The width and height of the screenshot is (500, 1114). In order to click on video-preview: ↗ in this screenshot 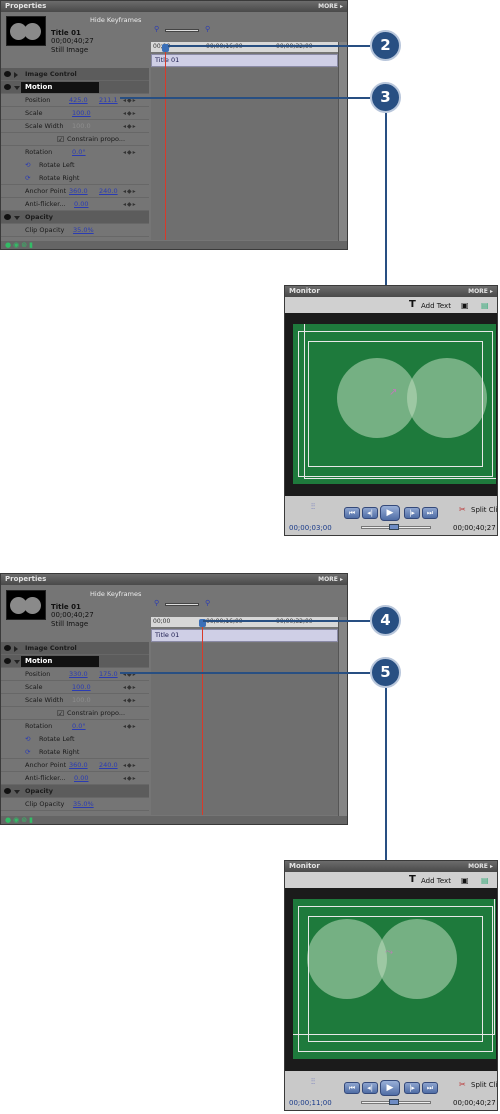, I will do `click(394, 404)`.